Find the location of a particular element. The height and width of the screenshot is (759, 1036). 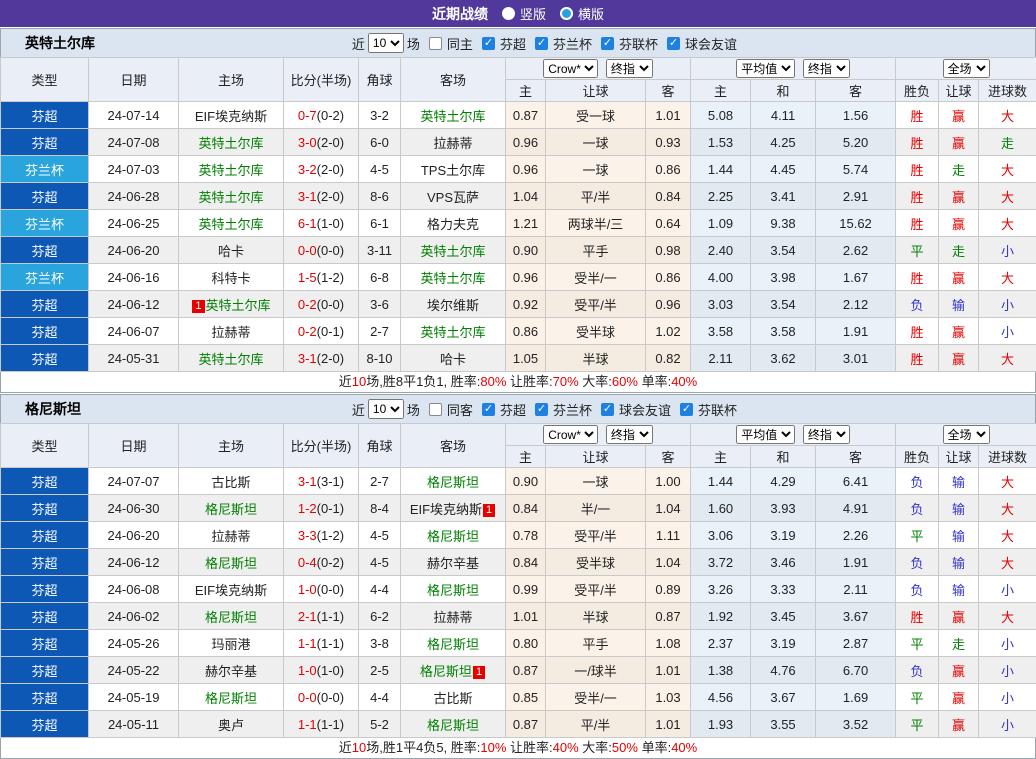

euro-draw-odds: 4.11 is located at coordinates (783, 115).